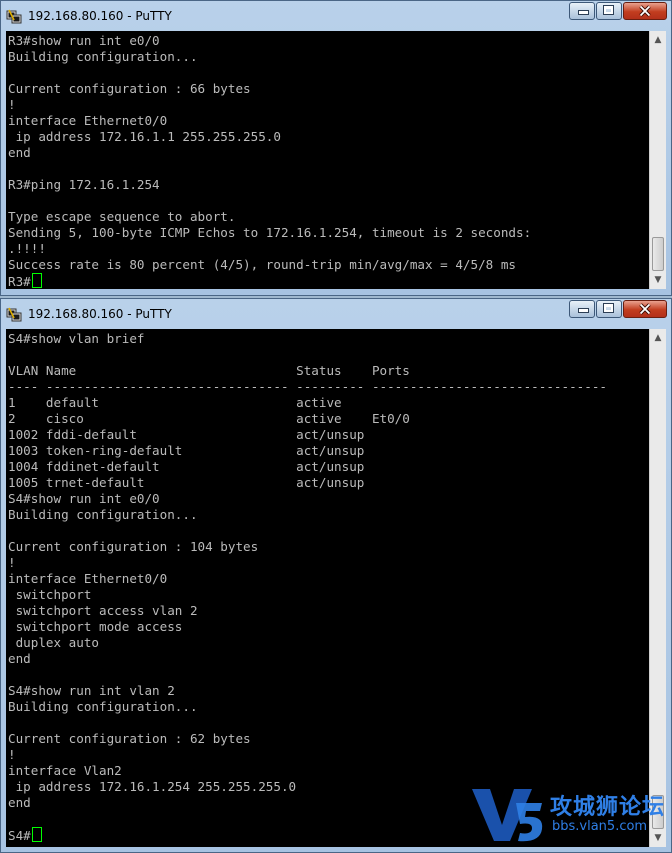 Image resolution: width=672 pixels, height=853 pixels. I want to click on terminal-line: switchport access vlan 2, so click(103, 610).